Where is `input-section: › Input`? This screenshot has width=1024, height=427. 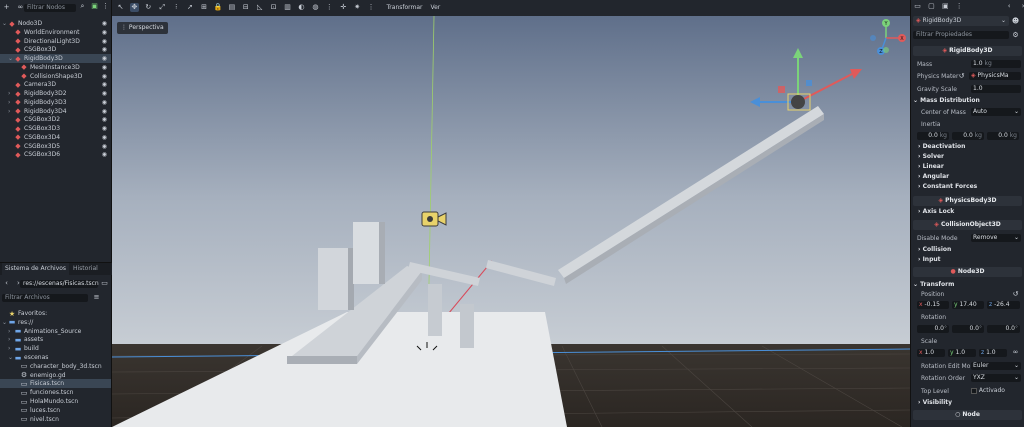
input-section: › Input is located at coordinates (967, 259).